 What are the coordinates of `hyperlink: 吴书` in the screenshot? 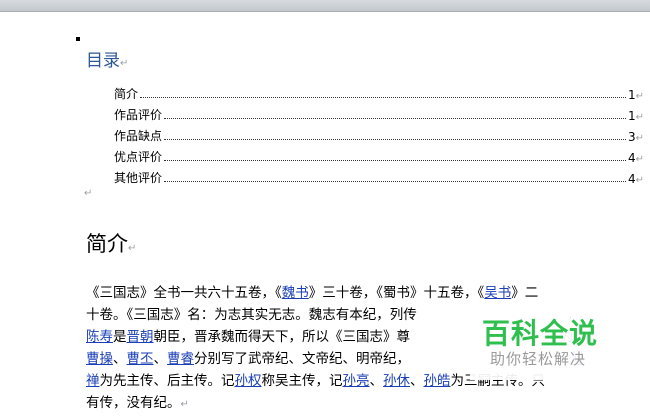 It's located at (497, 293).